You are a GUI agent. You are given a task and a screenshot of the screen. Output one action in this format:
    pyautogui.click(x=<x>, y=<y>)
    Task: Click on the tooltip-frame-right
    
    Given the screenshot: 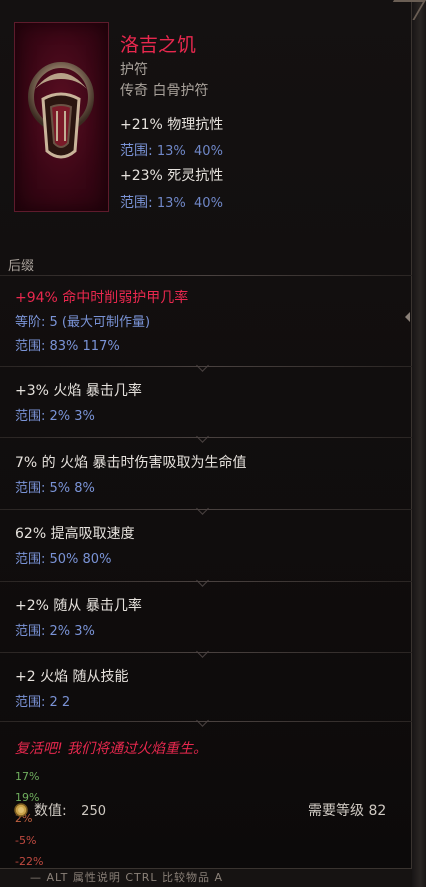 What is the action you would take?
    pyautogui.click(x=418, y=443)
    